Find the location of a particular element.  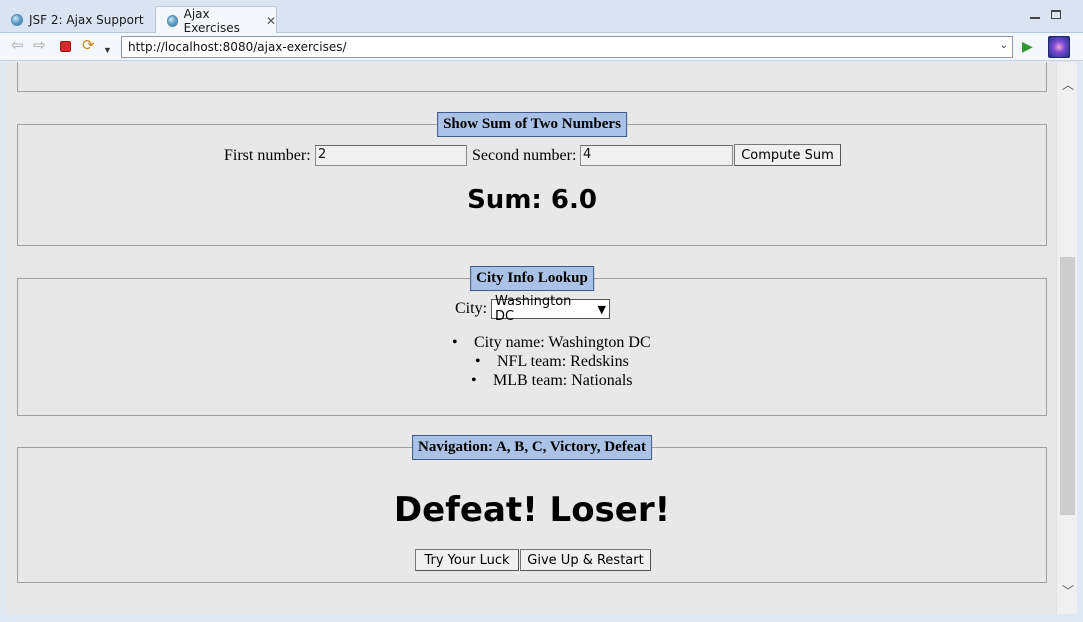

city-select: Washington DC ▼ is located at coordinates (550, 309).